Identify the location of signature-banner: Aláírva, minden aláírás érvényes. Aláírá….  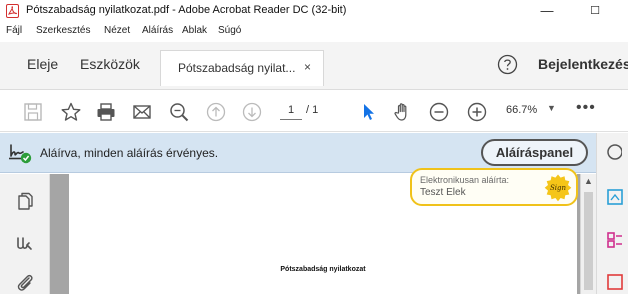
(298, 153).